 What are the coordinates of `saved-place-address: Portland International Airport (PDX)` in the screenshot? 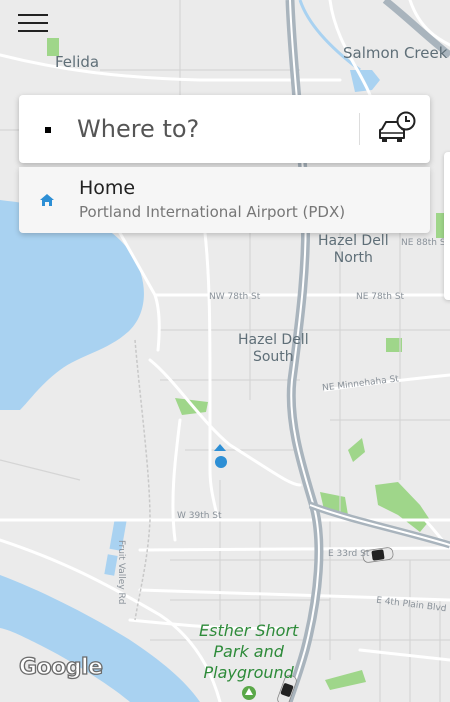 It's located at (212, 212).